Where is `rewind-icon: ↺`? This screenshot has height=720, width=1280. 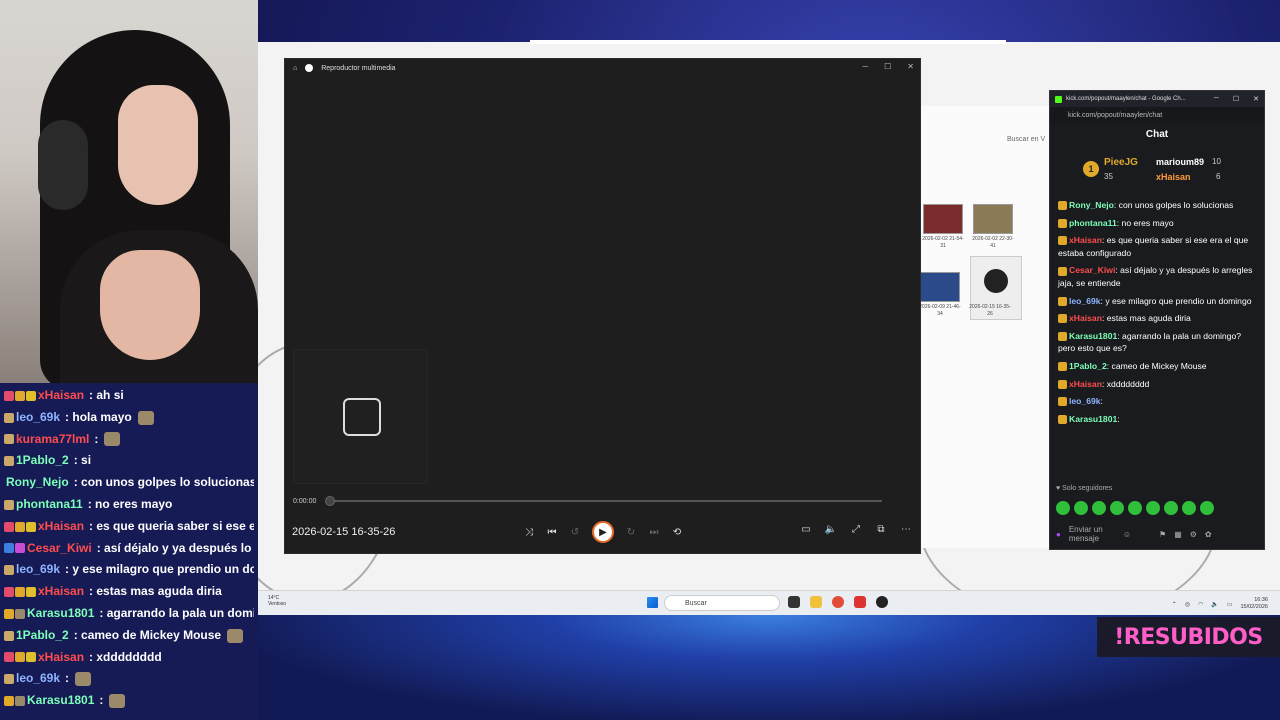
rewind-icon: ↺ is located at coordinates (575, 532).